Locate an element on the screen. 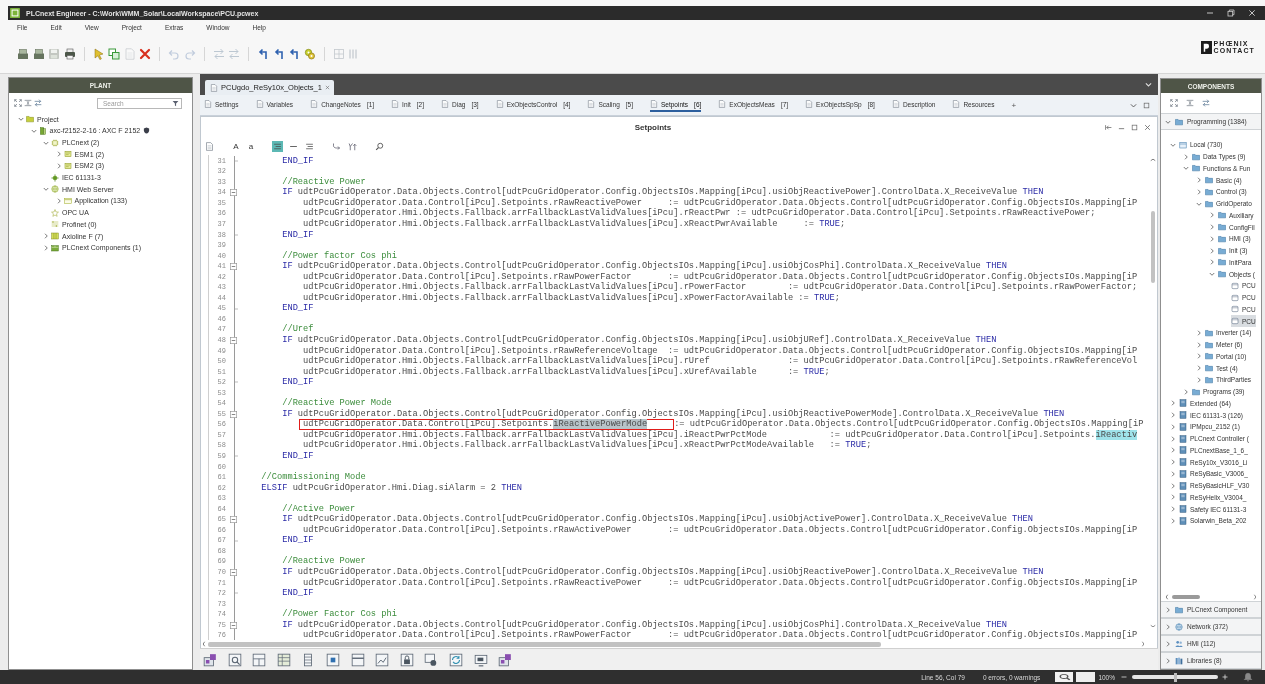 This screenshot has height=684, width=1265. chevron-up-icon is located at coordinates (1152, 160).